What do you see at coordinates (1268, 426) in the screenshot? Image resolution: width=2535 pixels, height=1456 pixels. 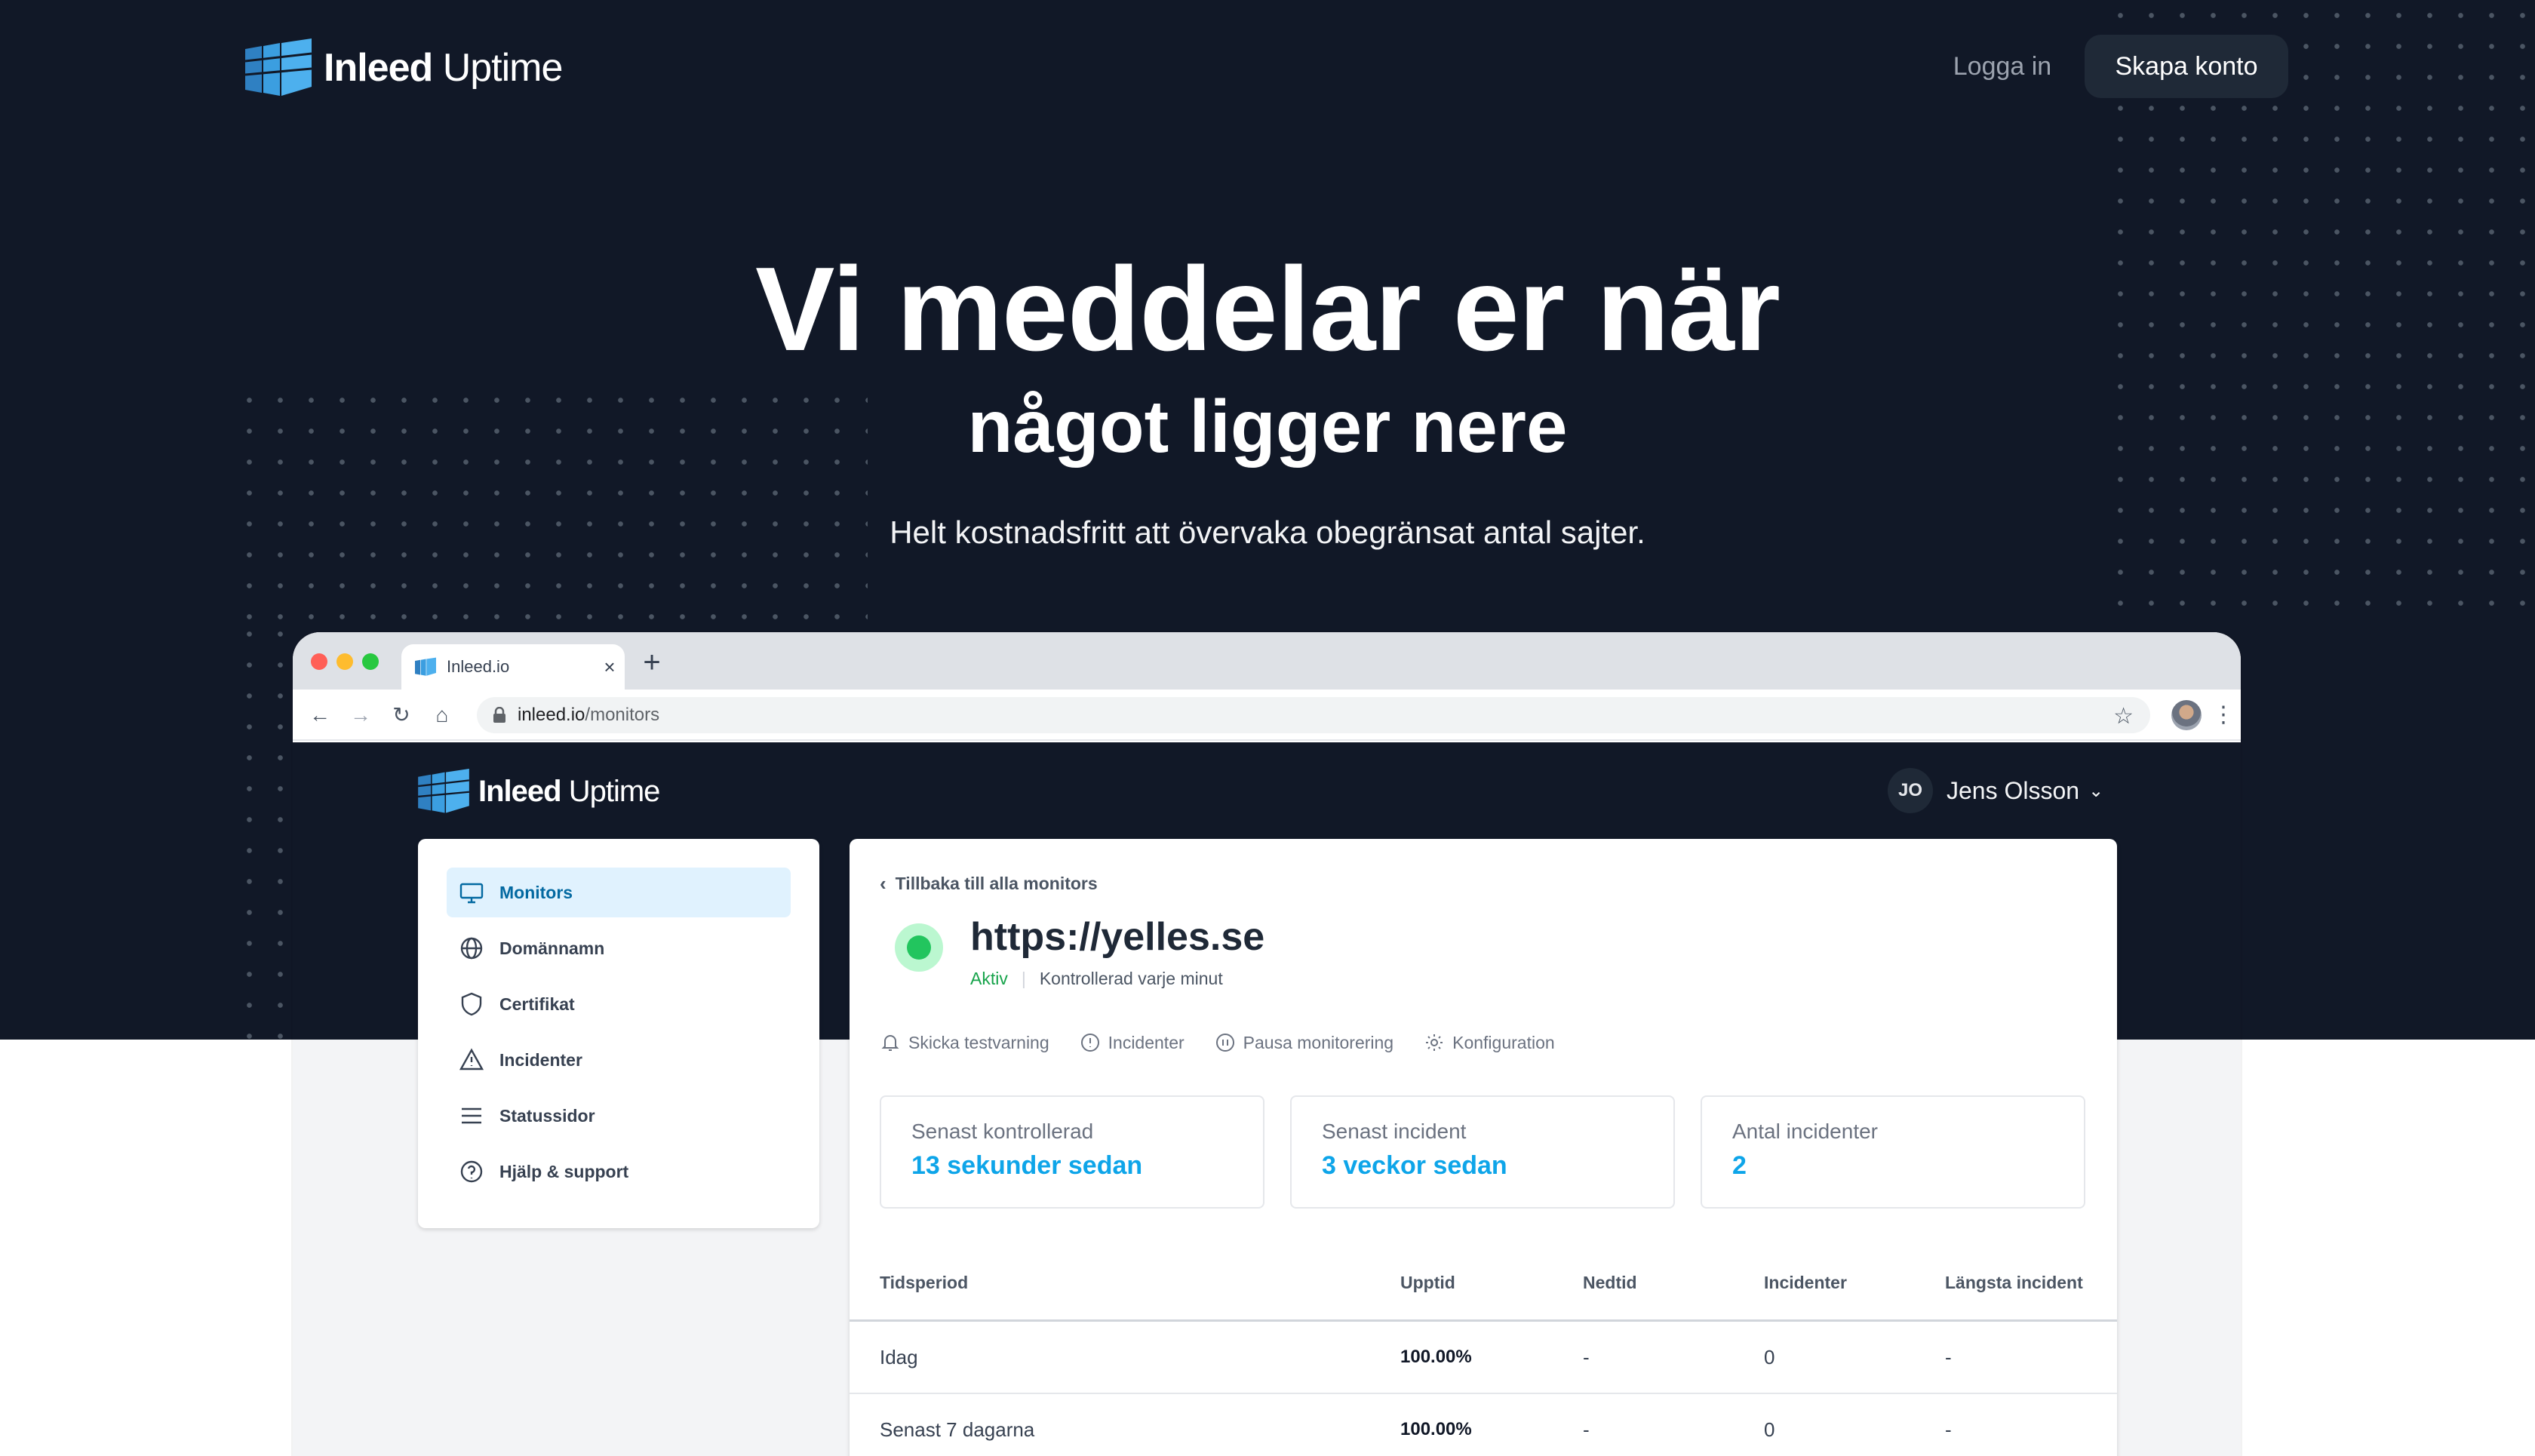 I see `hero-subtitle: något ligger nere` at bounding box center [1268, 426].